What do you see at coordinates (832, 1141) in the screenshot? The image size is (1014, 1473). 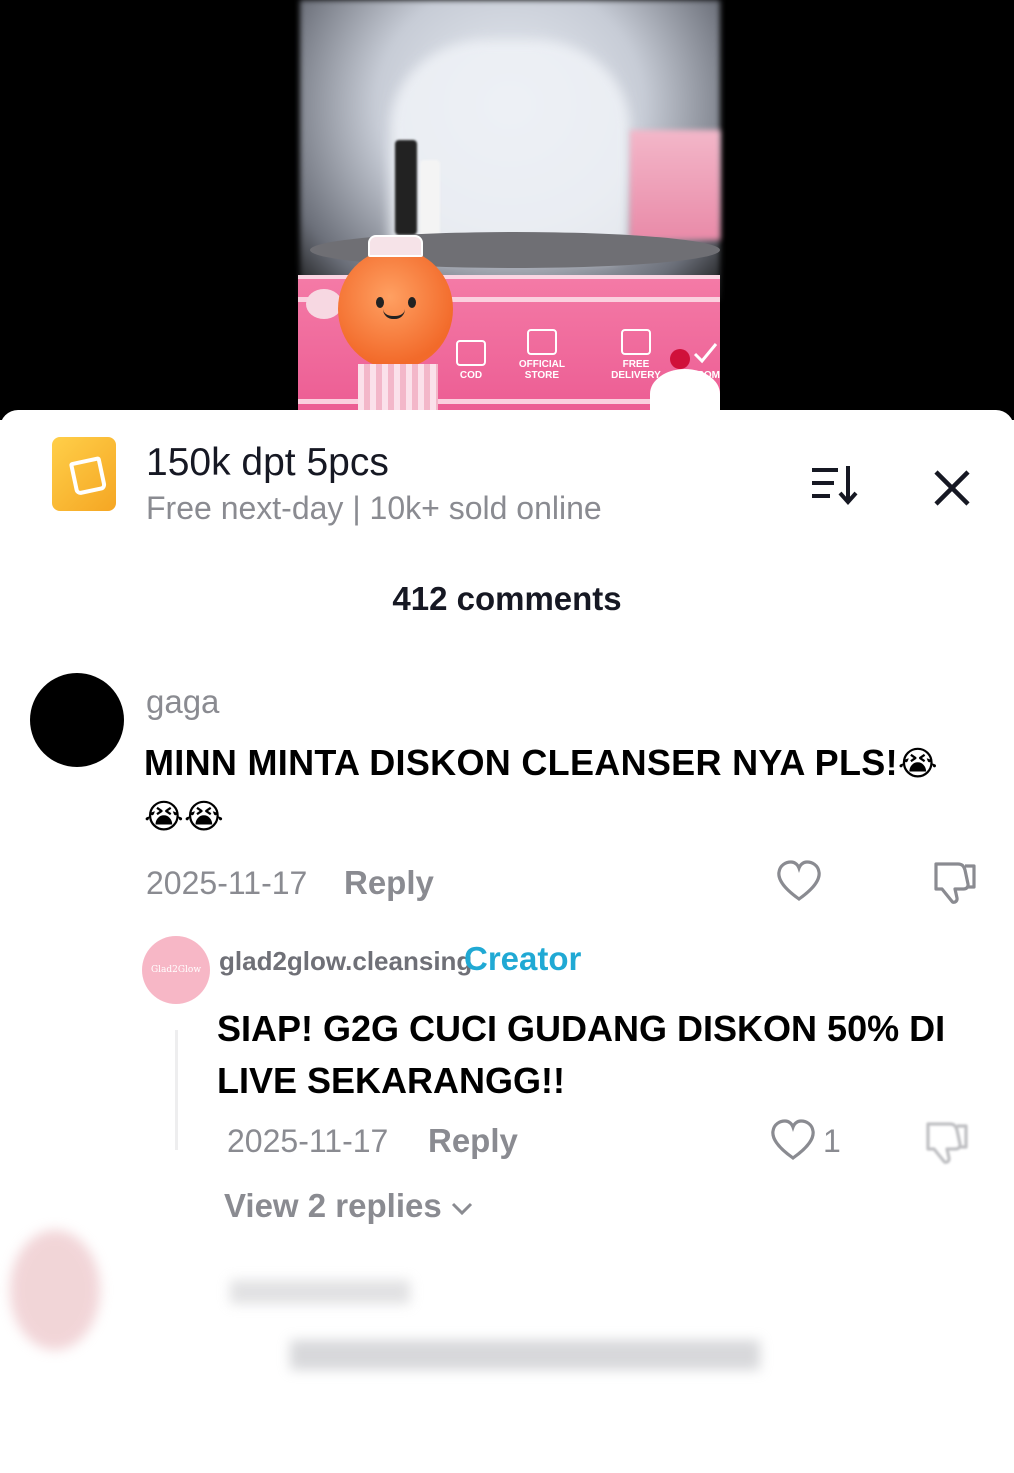 I see `reply-like-count: 1` at bounding box center [832, 1141].